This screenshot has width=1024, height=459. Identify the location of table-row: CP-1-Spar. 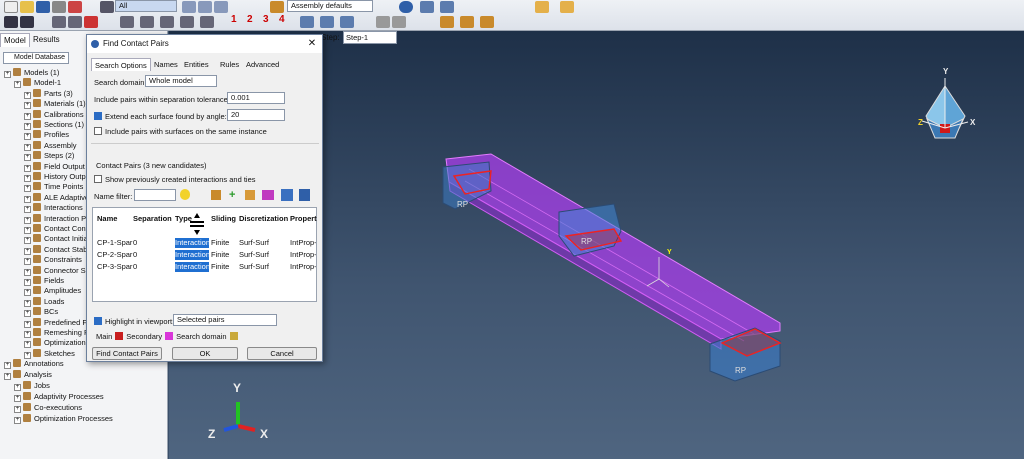
(115, 243).